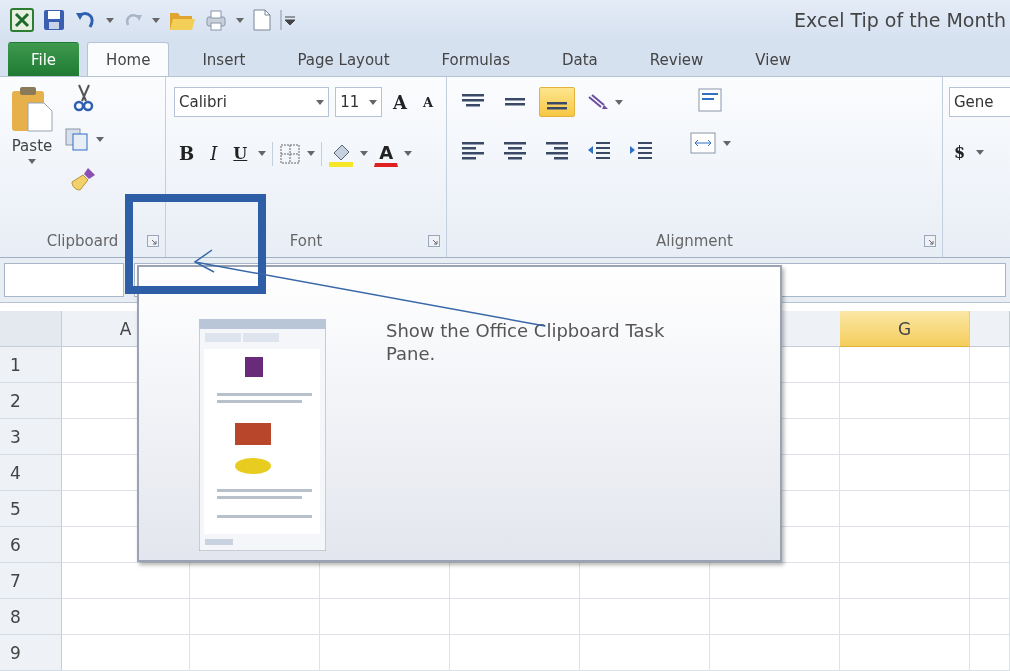 Image resolution: width=1010 pixels, height=671 pixels. I want to click on copy-icon, so click(77, 139).